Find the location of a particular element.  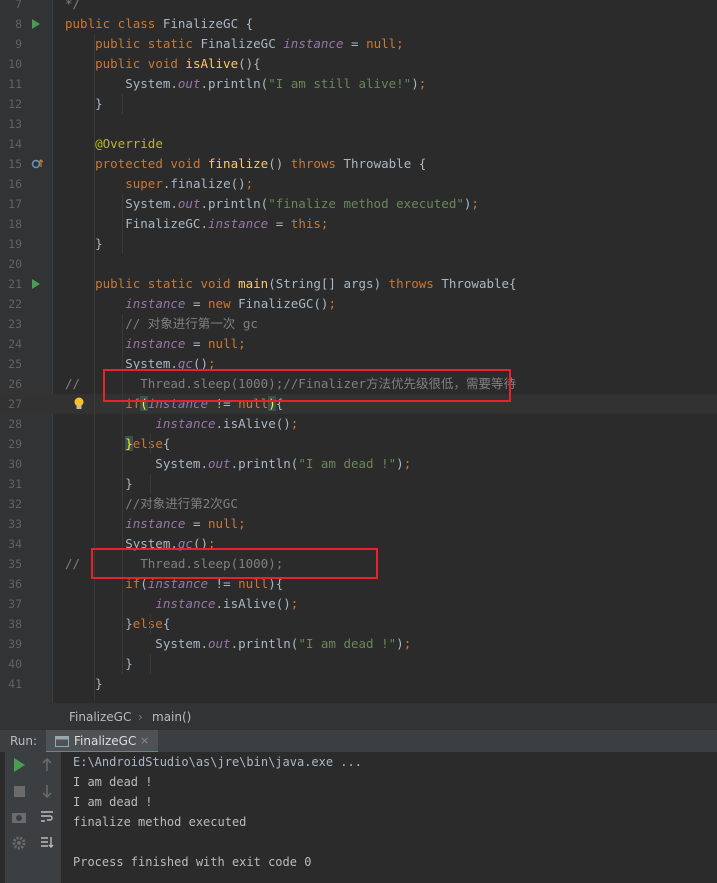

line-number: 40 is located at coordinates (15, 664).